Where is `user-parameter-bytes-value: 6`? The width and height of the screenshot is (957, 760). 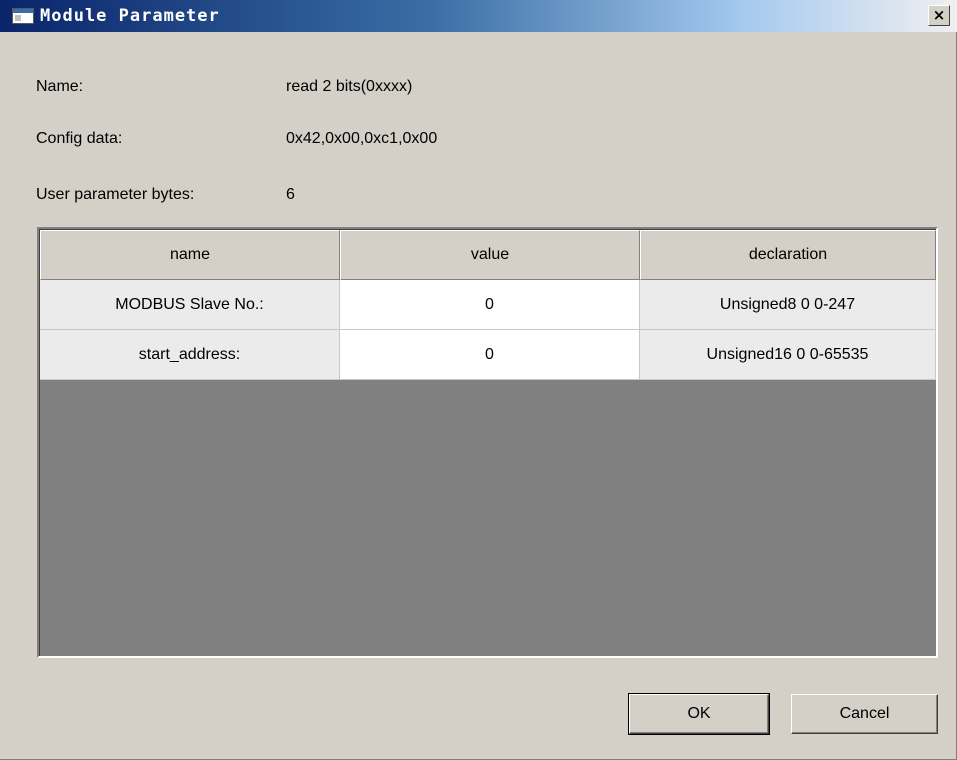 user-parameter-bytes-value: 6 is located at coordinates (290, 194).